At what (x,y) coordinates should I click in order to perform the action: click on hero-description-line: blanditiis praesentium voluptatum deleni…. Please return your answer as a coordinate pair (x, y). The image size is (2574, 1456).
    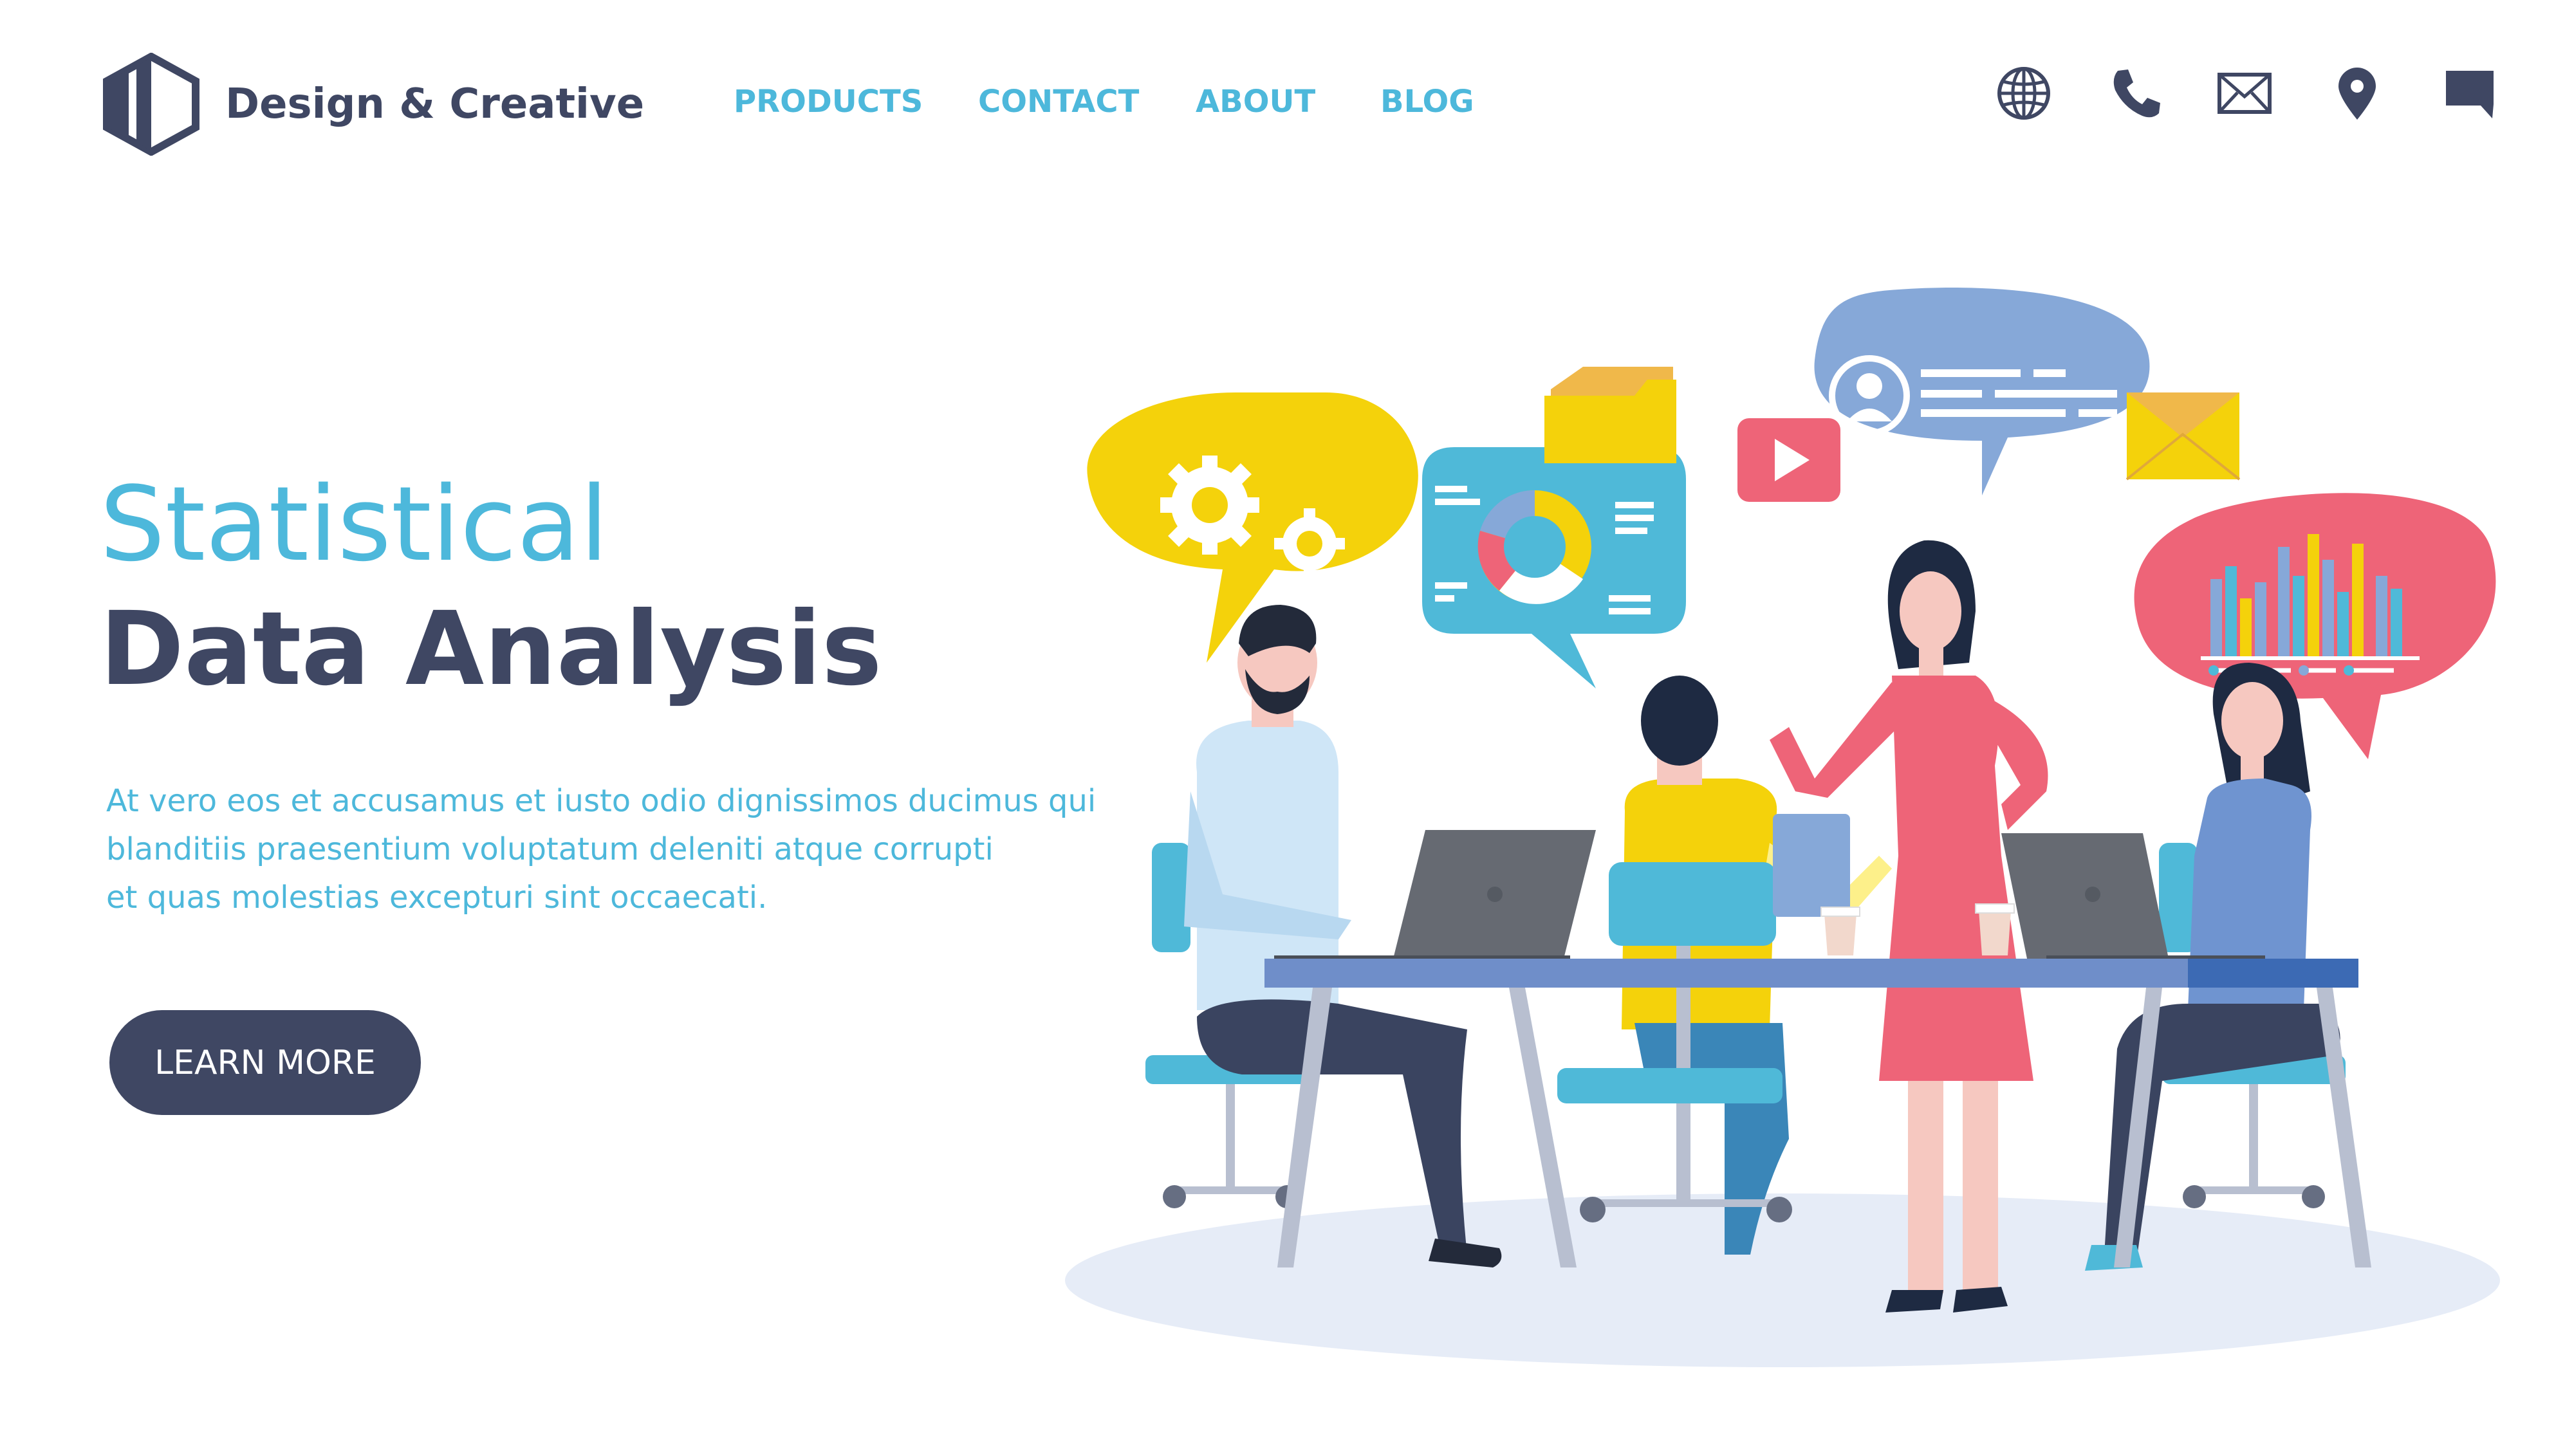
    Looking at the image, I should click on (550, 849).